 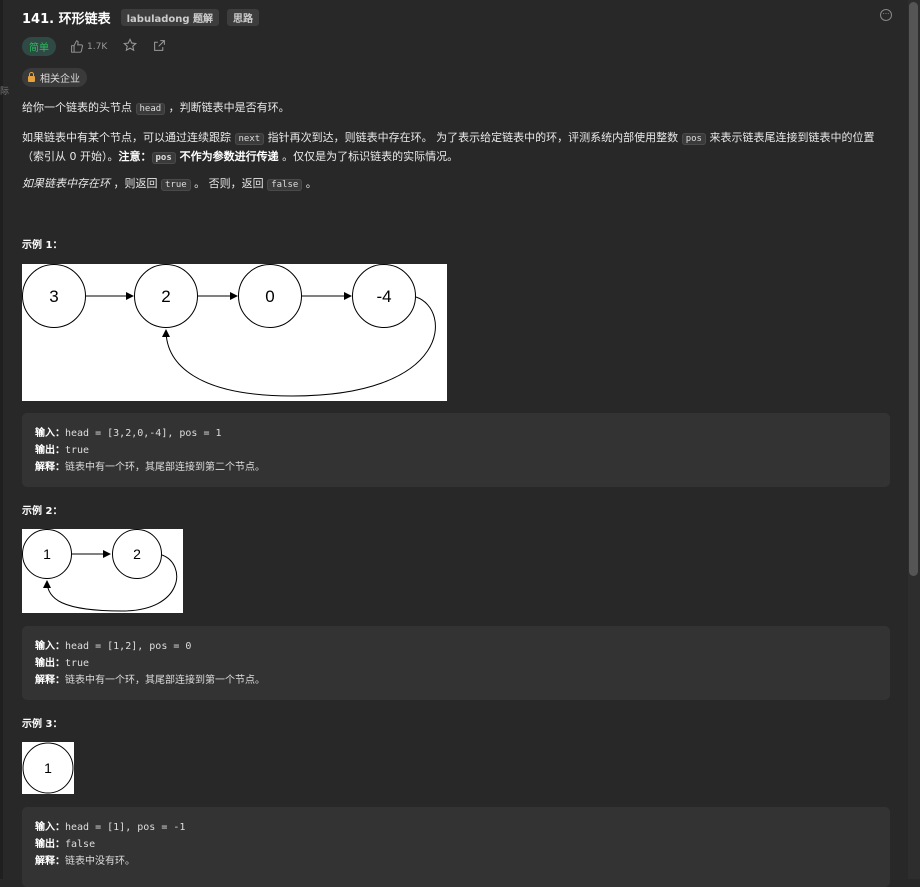 I want to click on explain-value: 链表中有一个环，其尾部连接到第二个节点。, so click(x=165, y=467).